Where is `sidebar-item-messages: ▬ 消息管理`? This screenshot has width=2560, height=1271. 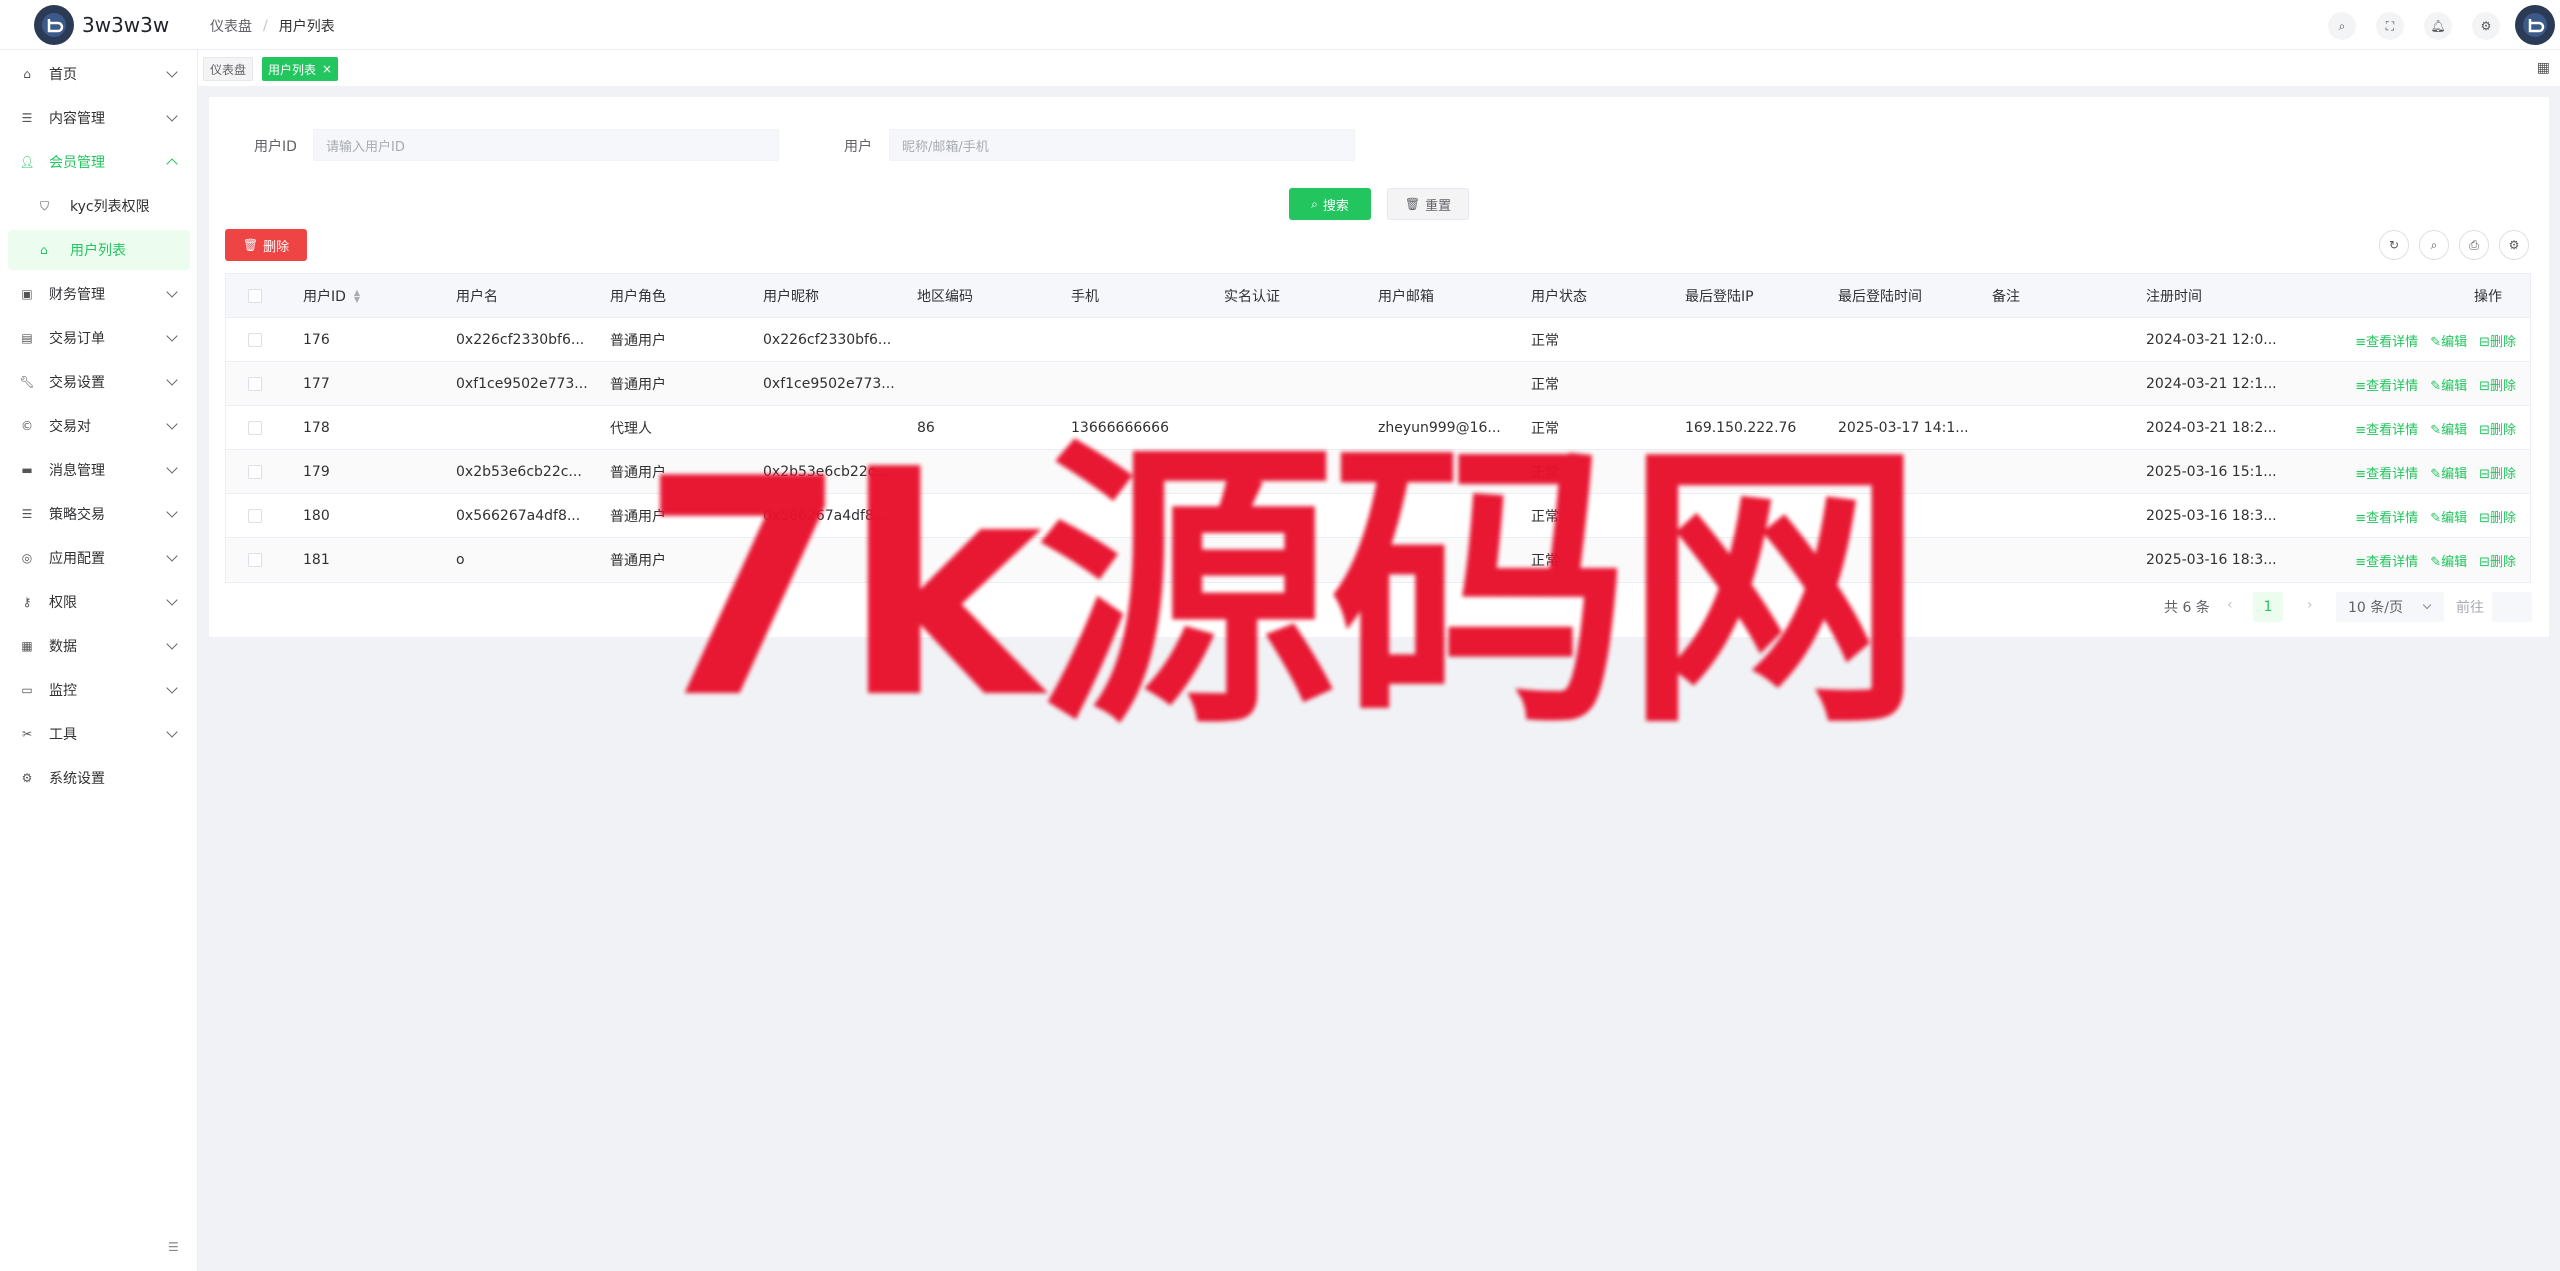
sidebar-item-messages: ▬ 消息管理 is located at coordinates (99, 470).